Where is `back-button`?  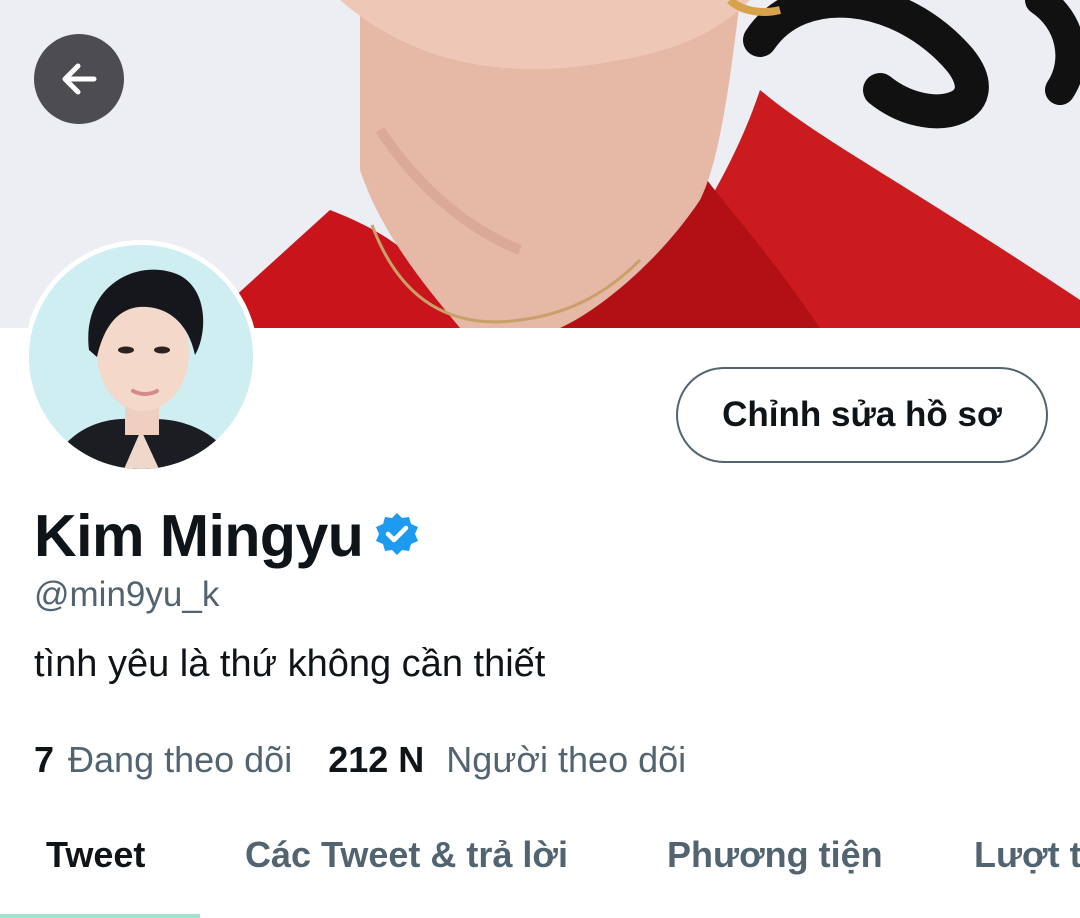
back-button is located at coordinates (79, 79).